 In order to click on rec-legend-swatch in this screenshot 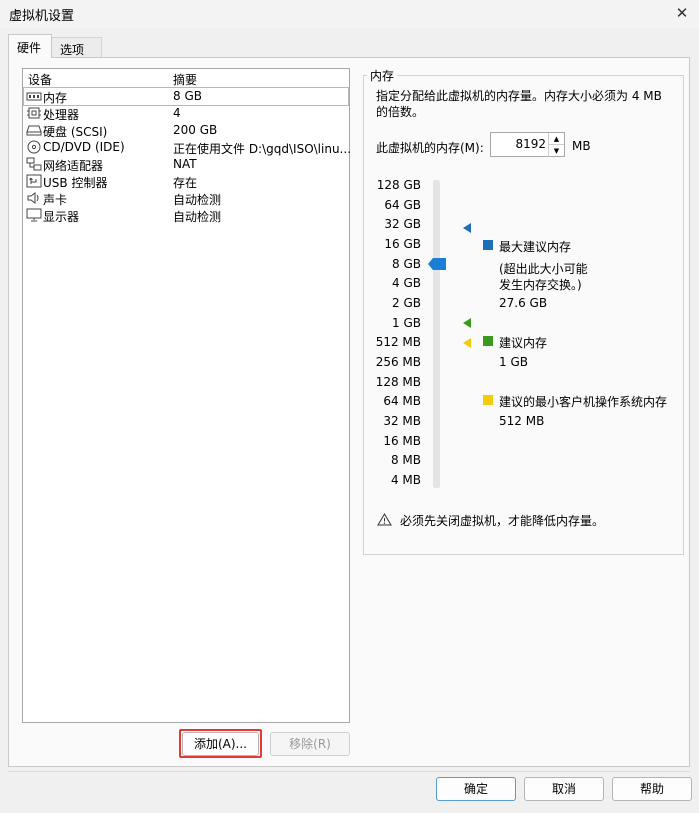, I will do `click(488, 341)`.